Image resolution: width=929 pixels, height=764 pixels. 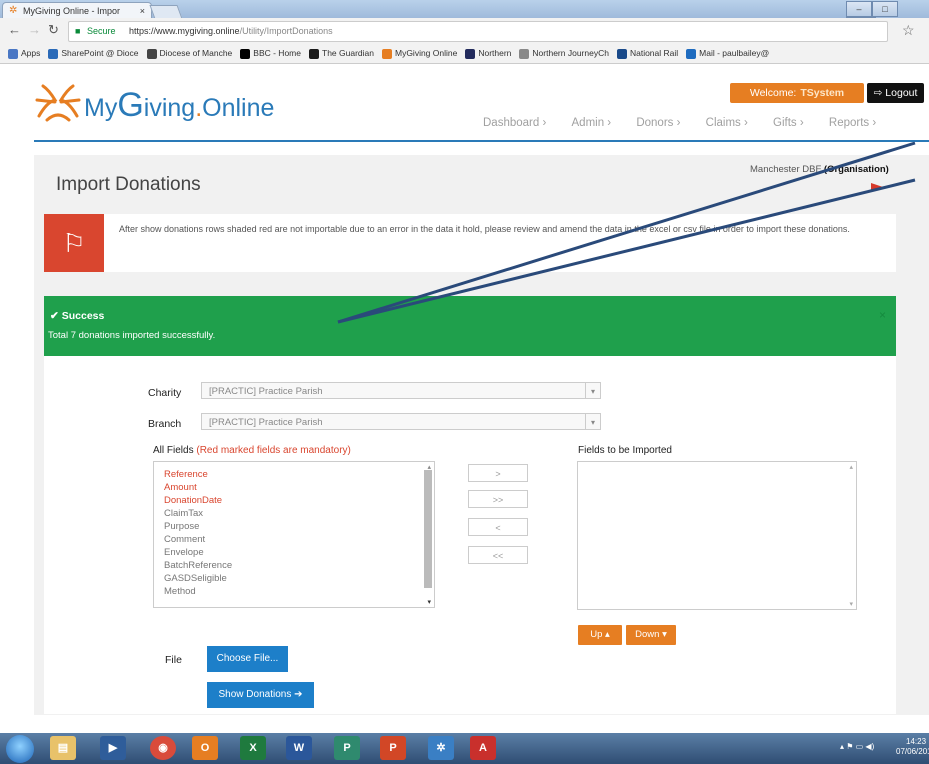 What do you see at coordinates (273, 450) in the screenshot?
I see `mandatory-note: (Red marked fields are mandatory)` at bounding box center [273, 450].